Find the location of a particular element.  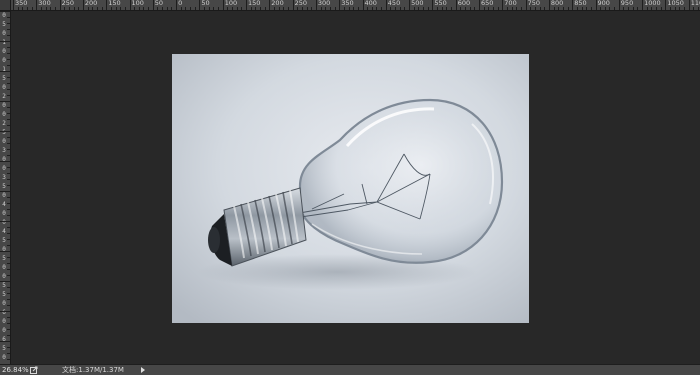

ruler-label: 1100 is located at coordinates (695, 3).